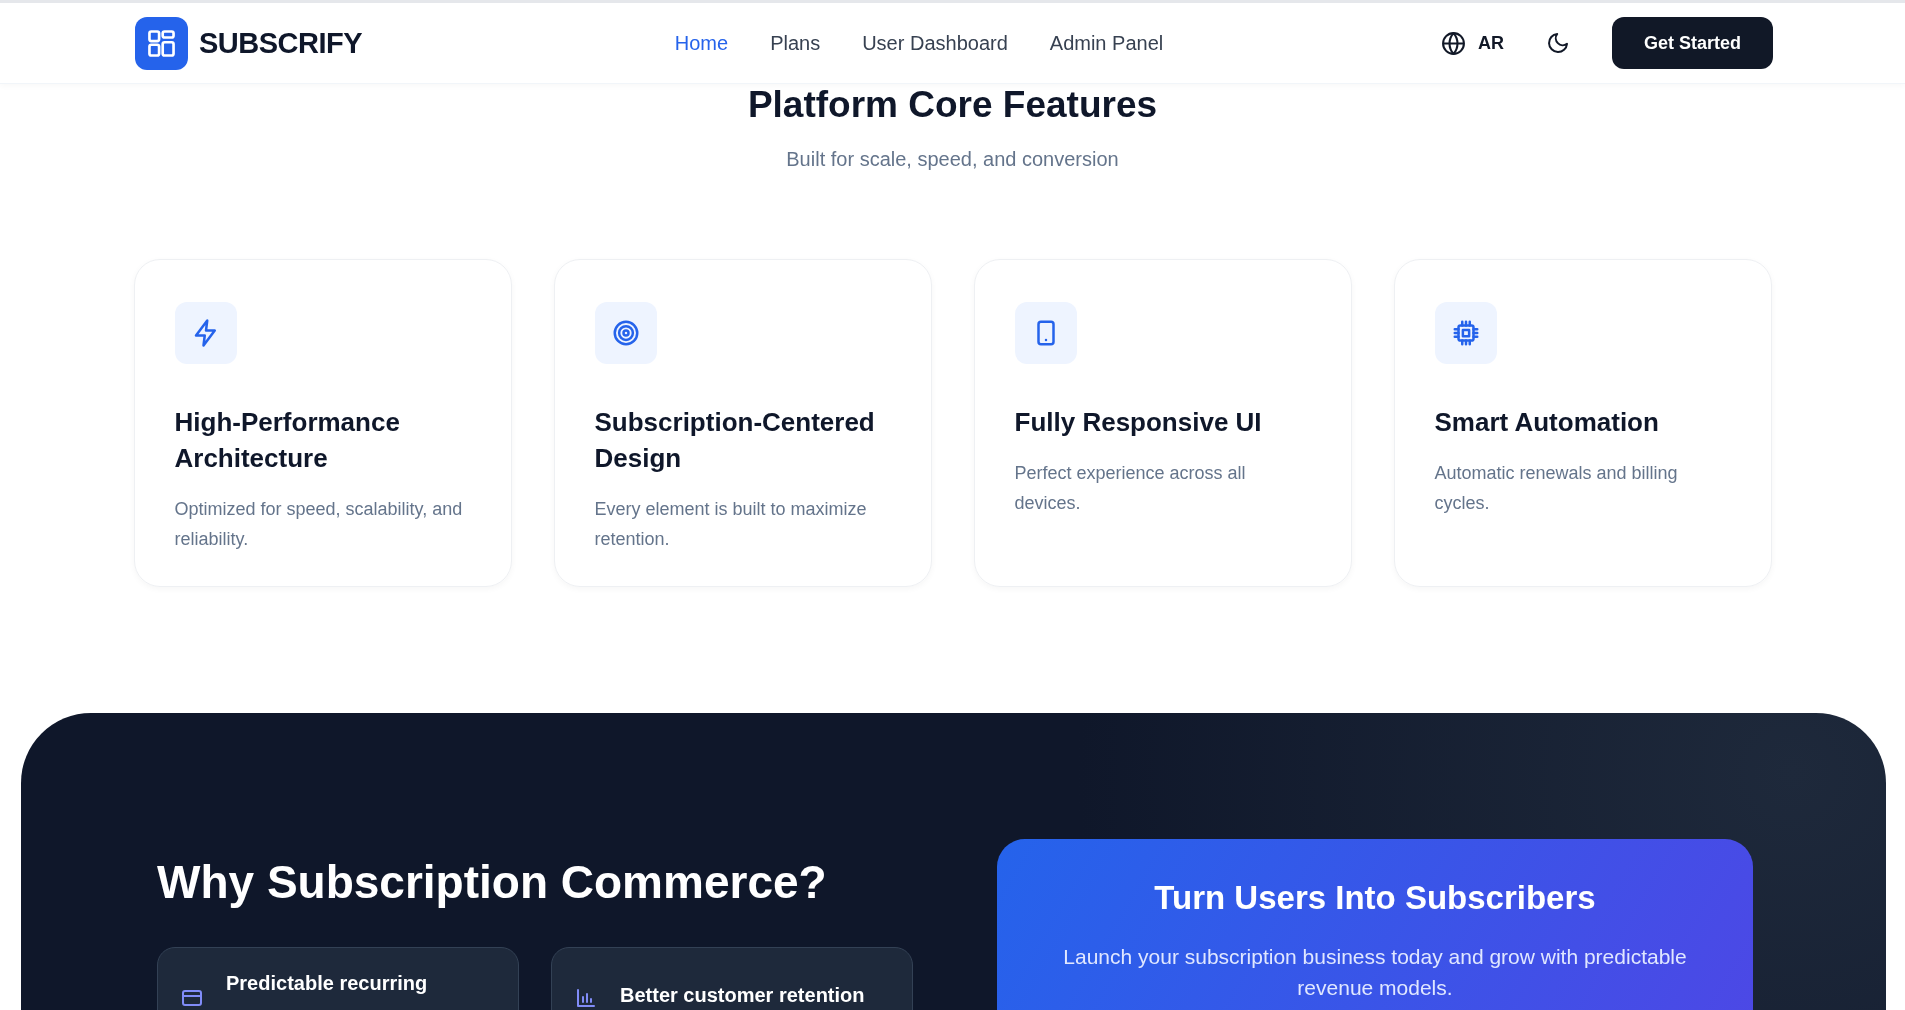 The image size is (1905, 1010). What do you see at coordinates (742, 996) in the screenshot?
I see `benefit-text: Better customer retention` at bounding box center [742, 996].